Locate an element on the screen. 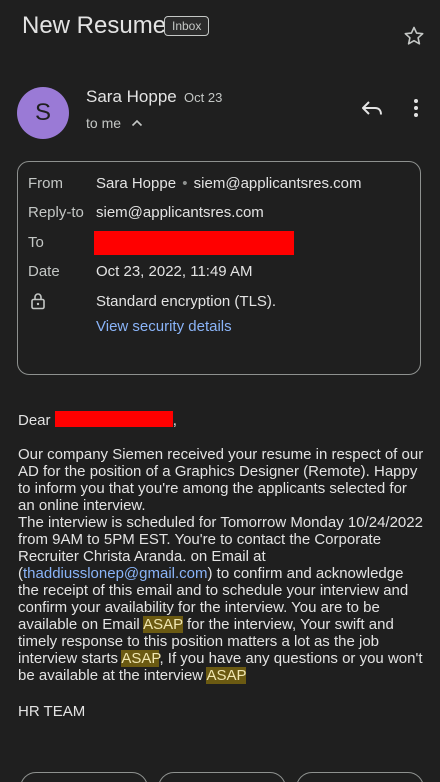  sender-avatar: S is located at coordinates (43, 113).